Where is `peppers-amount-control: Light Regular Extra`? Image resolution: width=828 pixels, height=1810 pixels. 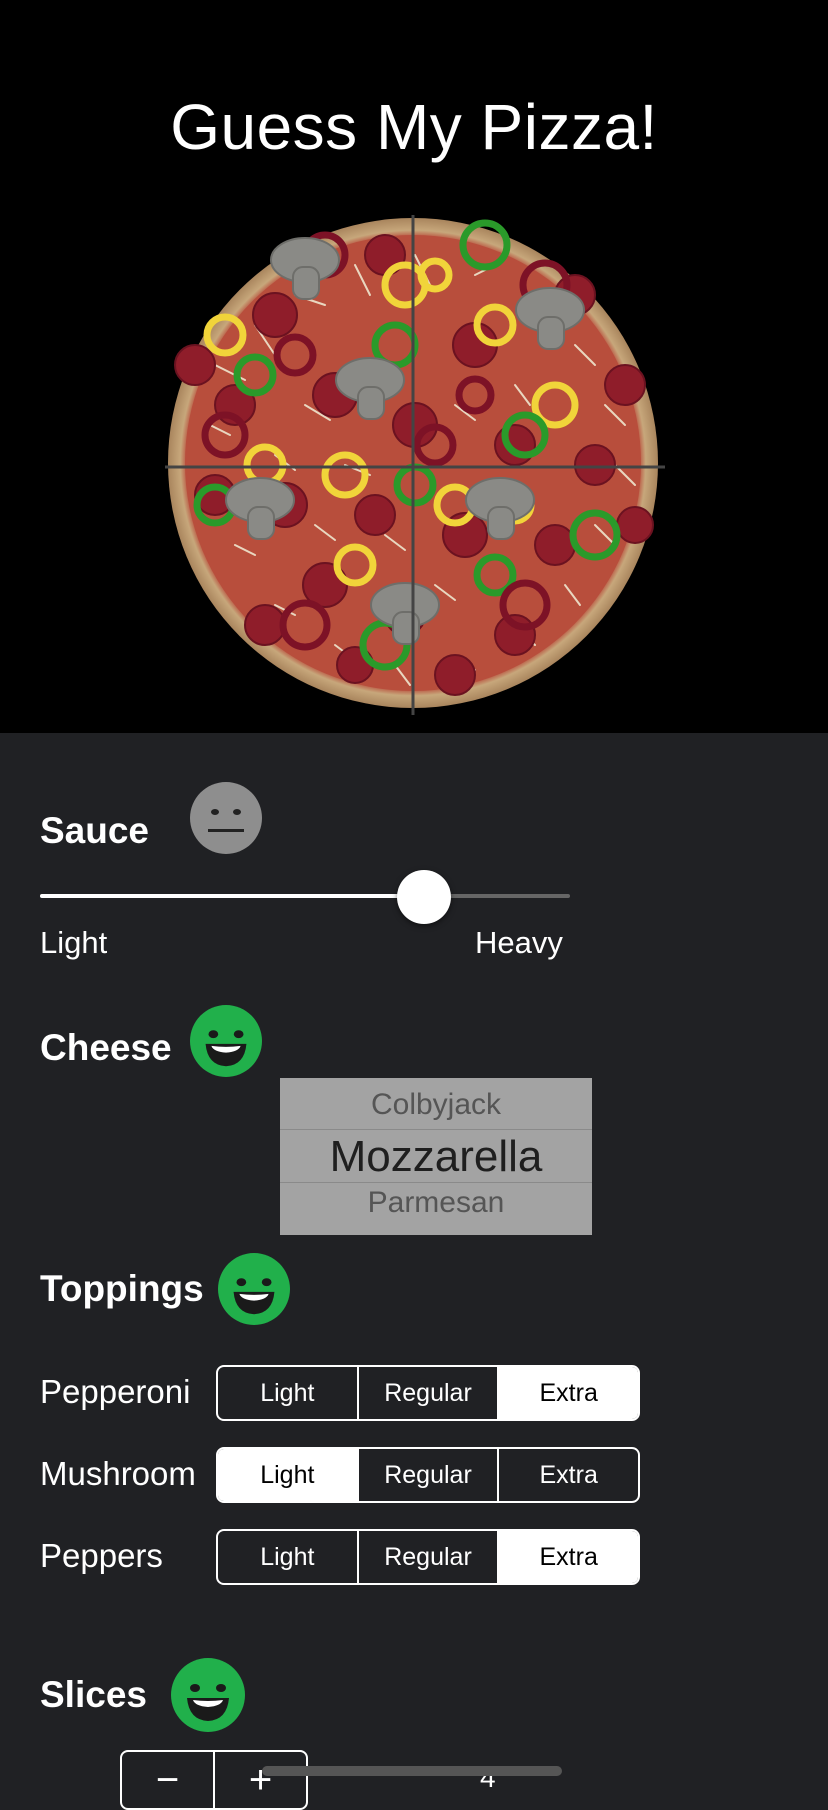 peppers-amount-control: Light Regular Extra is located at coordinates (428, 1557).